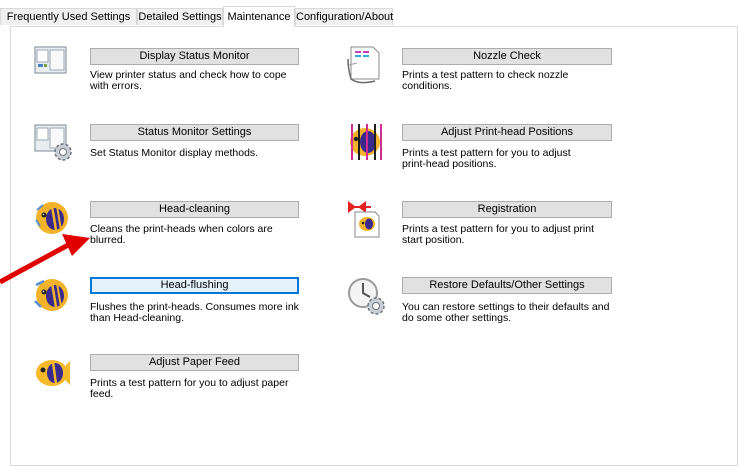  I want to click on registration-button: Registration, so click(507, 209).